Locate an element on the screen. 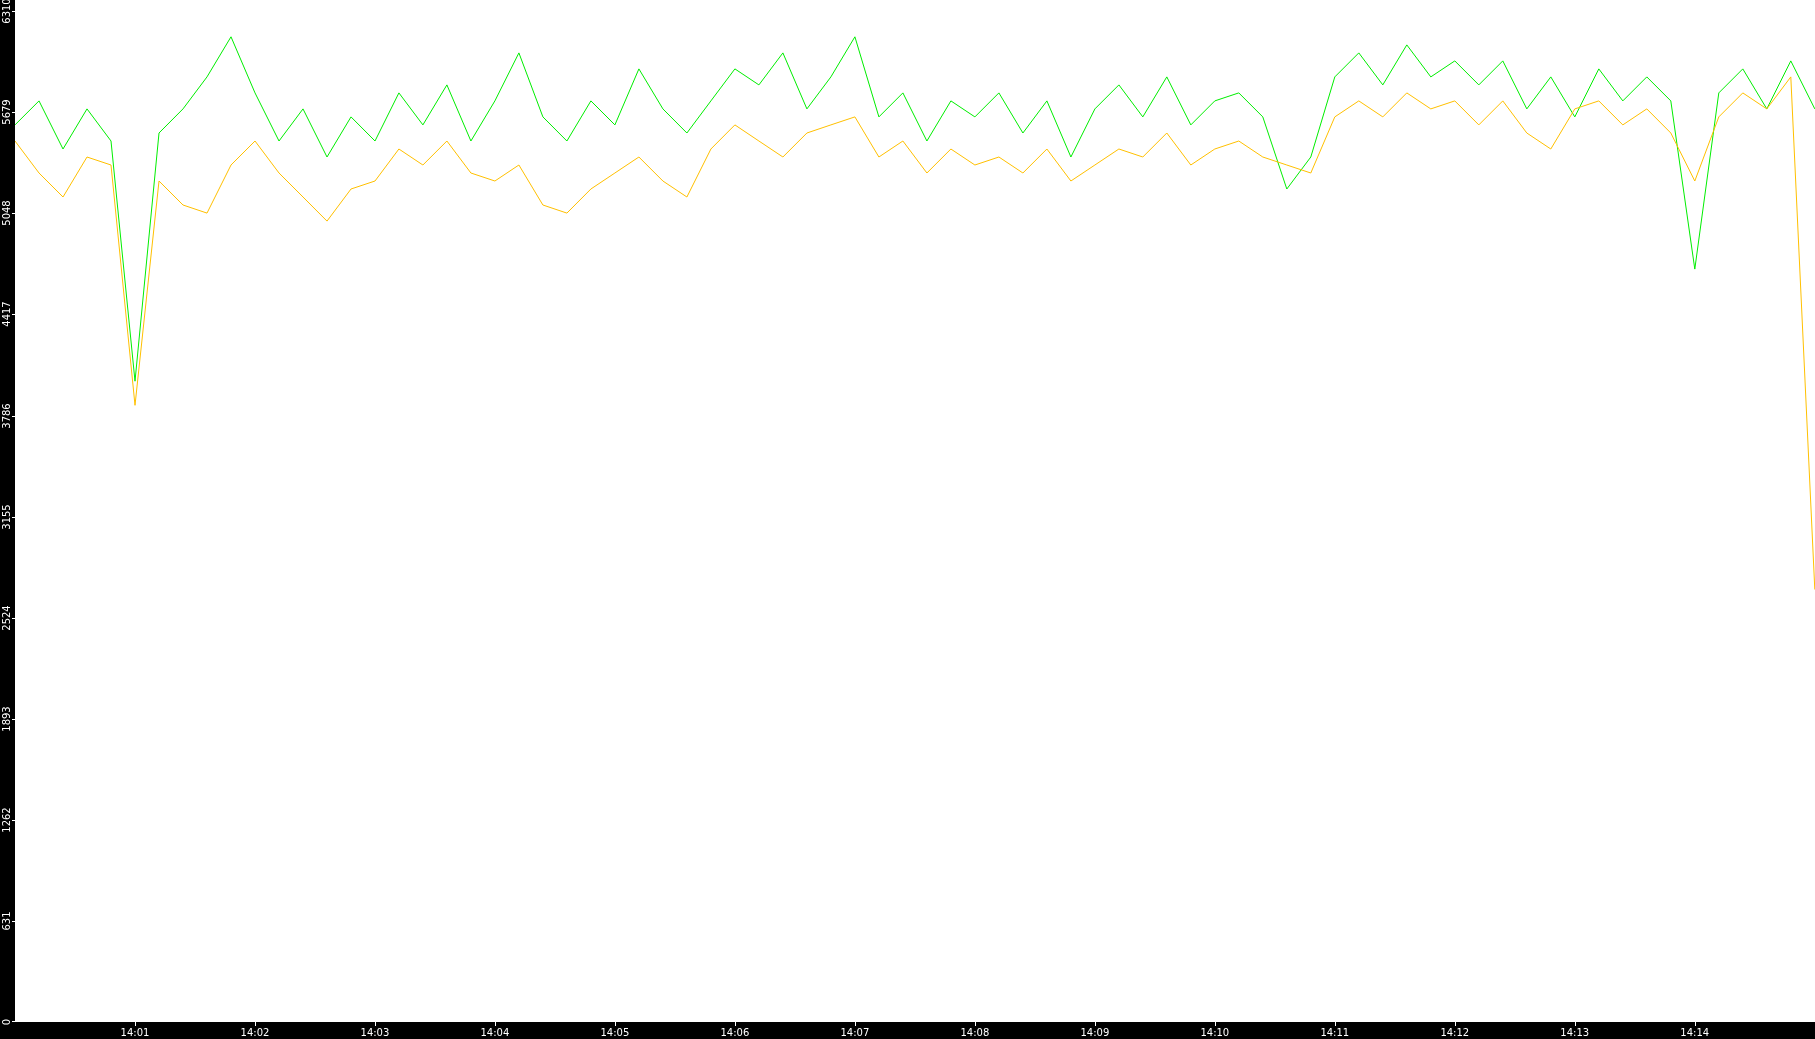 The image size is (1815, 1039). axis-label: 1262 is located at coordinates (6, 820).